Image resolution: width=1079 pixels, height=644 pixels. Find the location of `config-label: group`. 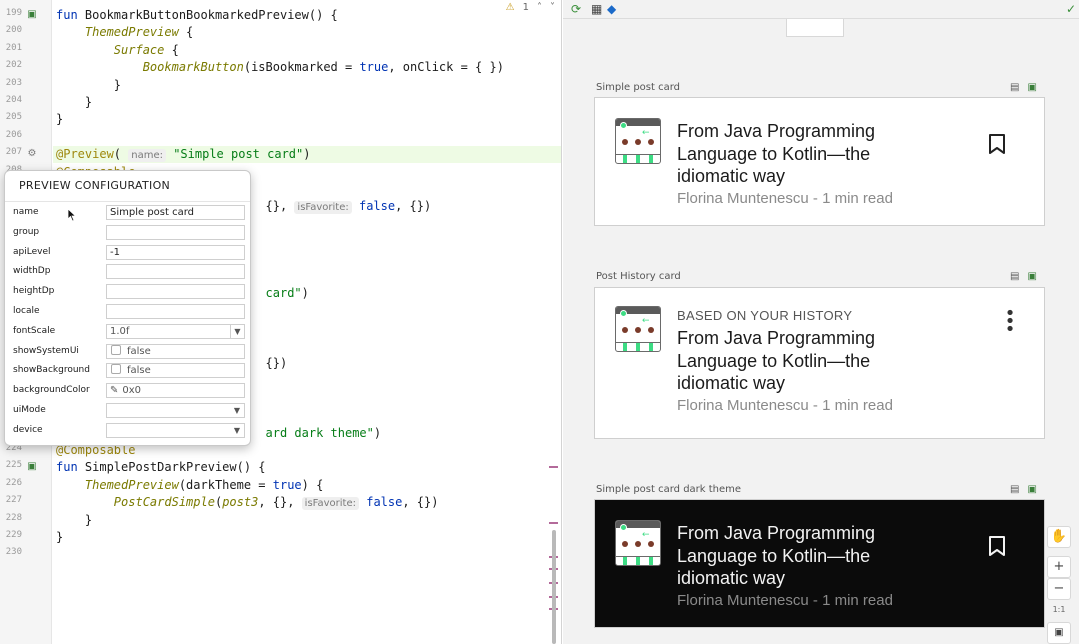

config-label: group is located at coordinates (26, 231).